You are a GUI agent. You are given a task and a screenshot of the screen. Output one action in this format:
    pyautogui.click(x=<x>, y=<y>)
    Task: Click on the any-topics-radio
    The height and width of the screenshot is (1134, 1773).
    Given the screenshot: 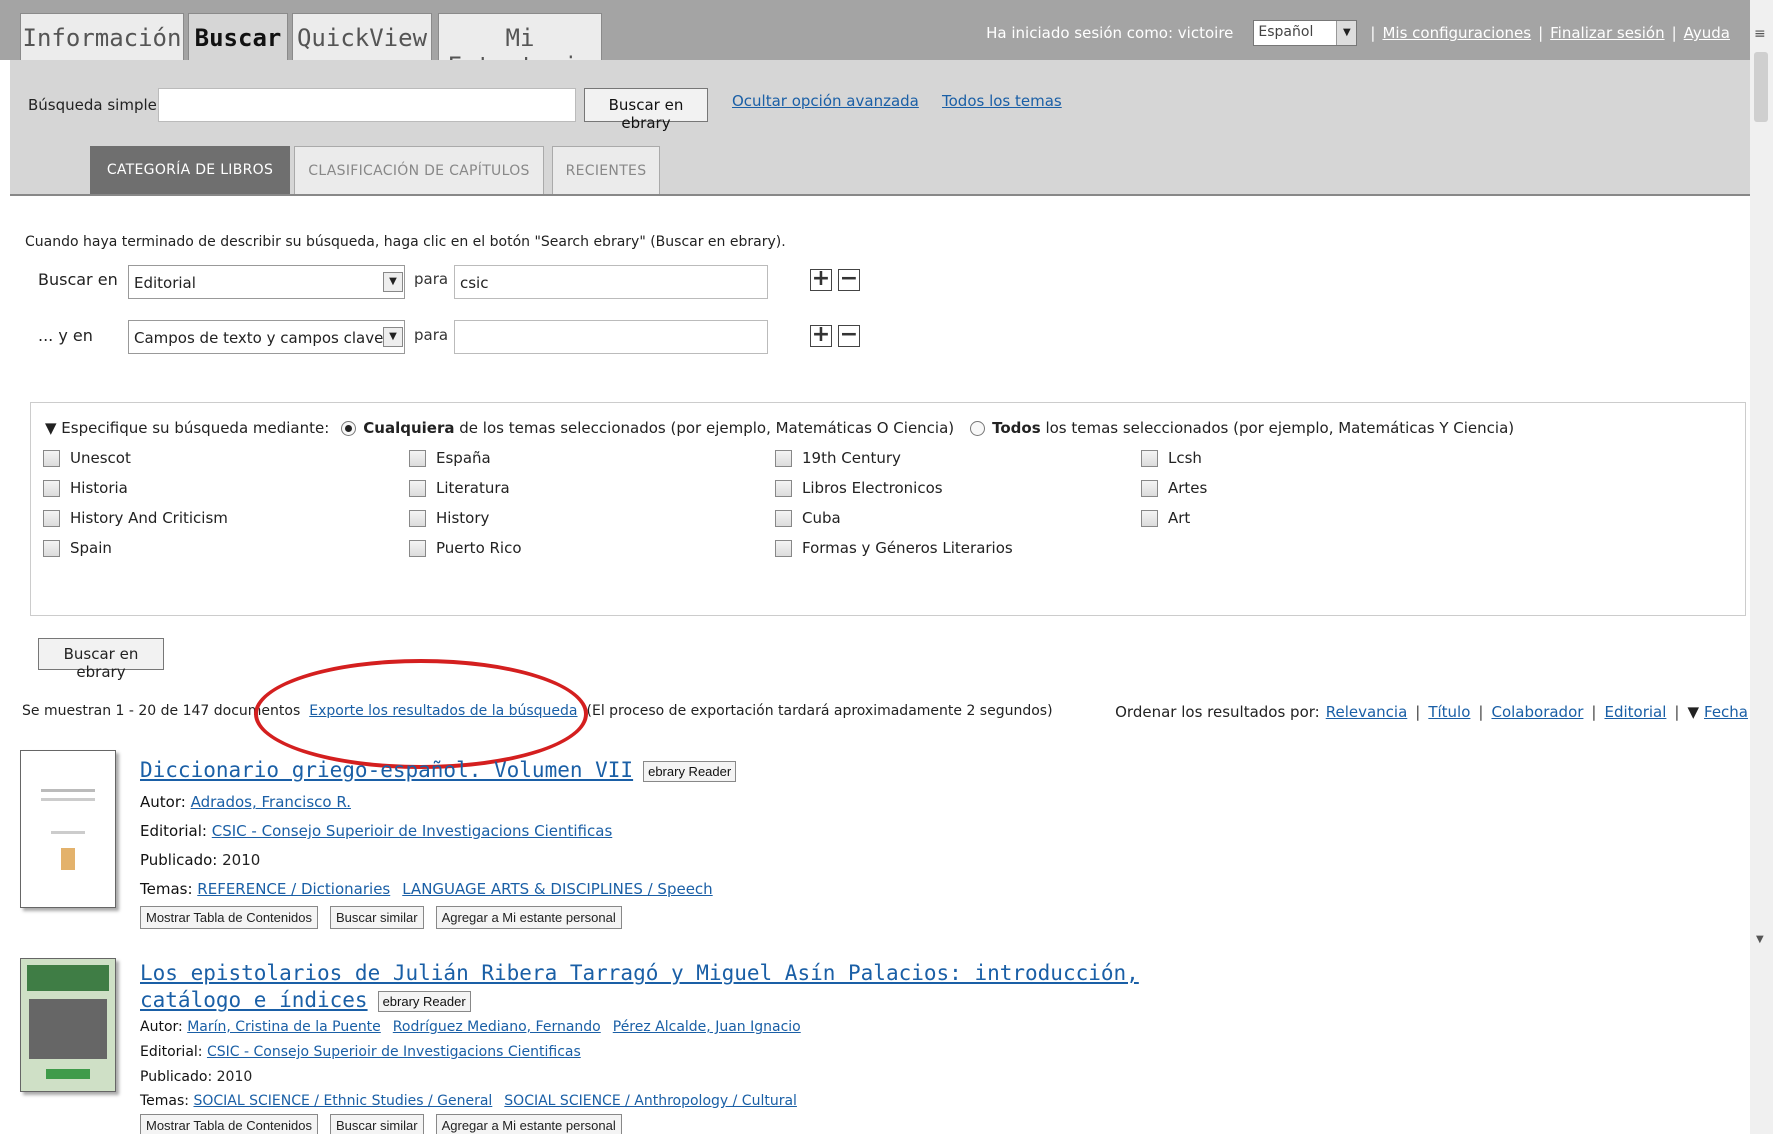 What is the action you would take?
    pyautogui.click(x=349, y=428)
    